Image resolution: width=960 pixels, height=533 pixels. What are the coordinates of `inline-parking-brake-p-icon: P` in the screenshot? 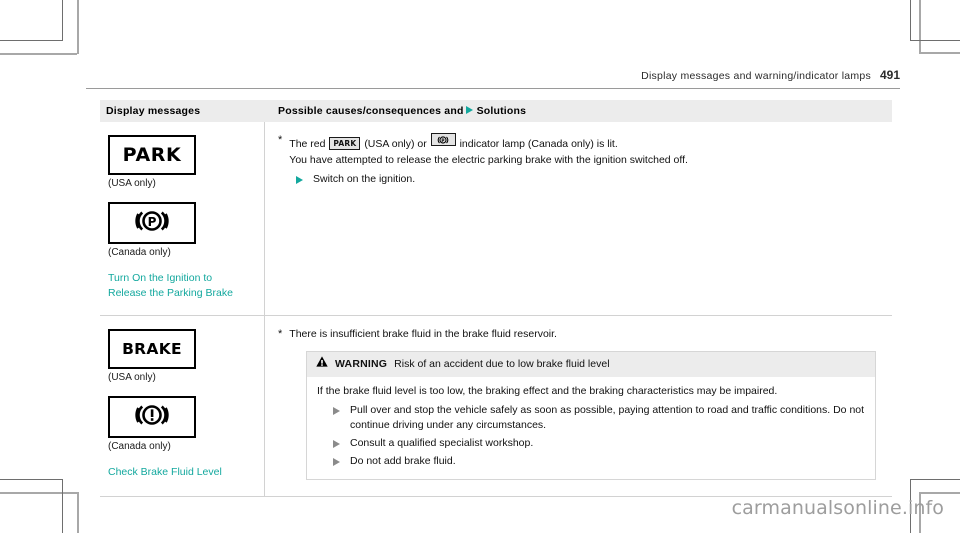 It's located at (443, 139).